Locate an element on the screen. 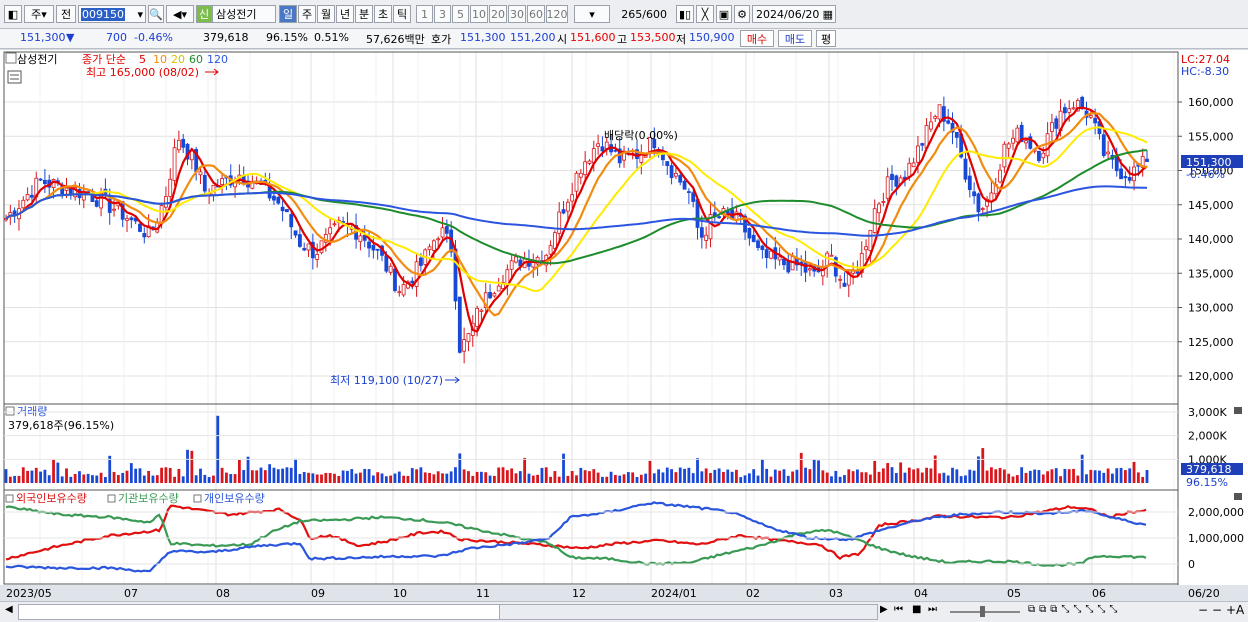 The image size is (1248, 622). scroll-track is located at coordinates (448, 612).